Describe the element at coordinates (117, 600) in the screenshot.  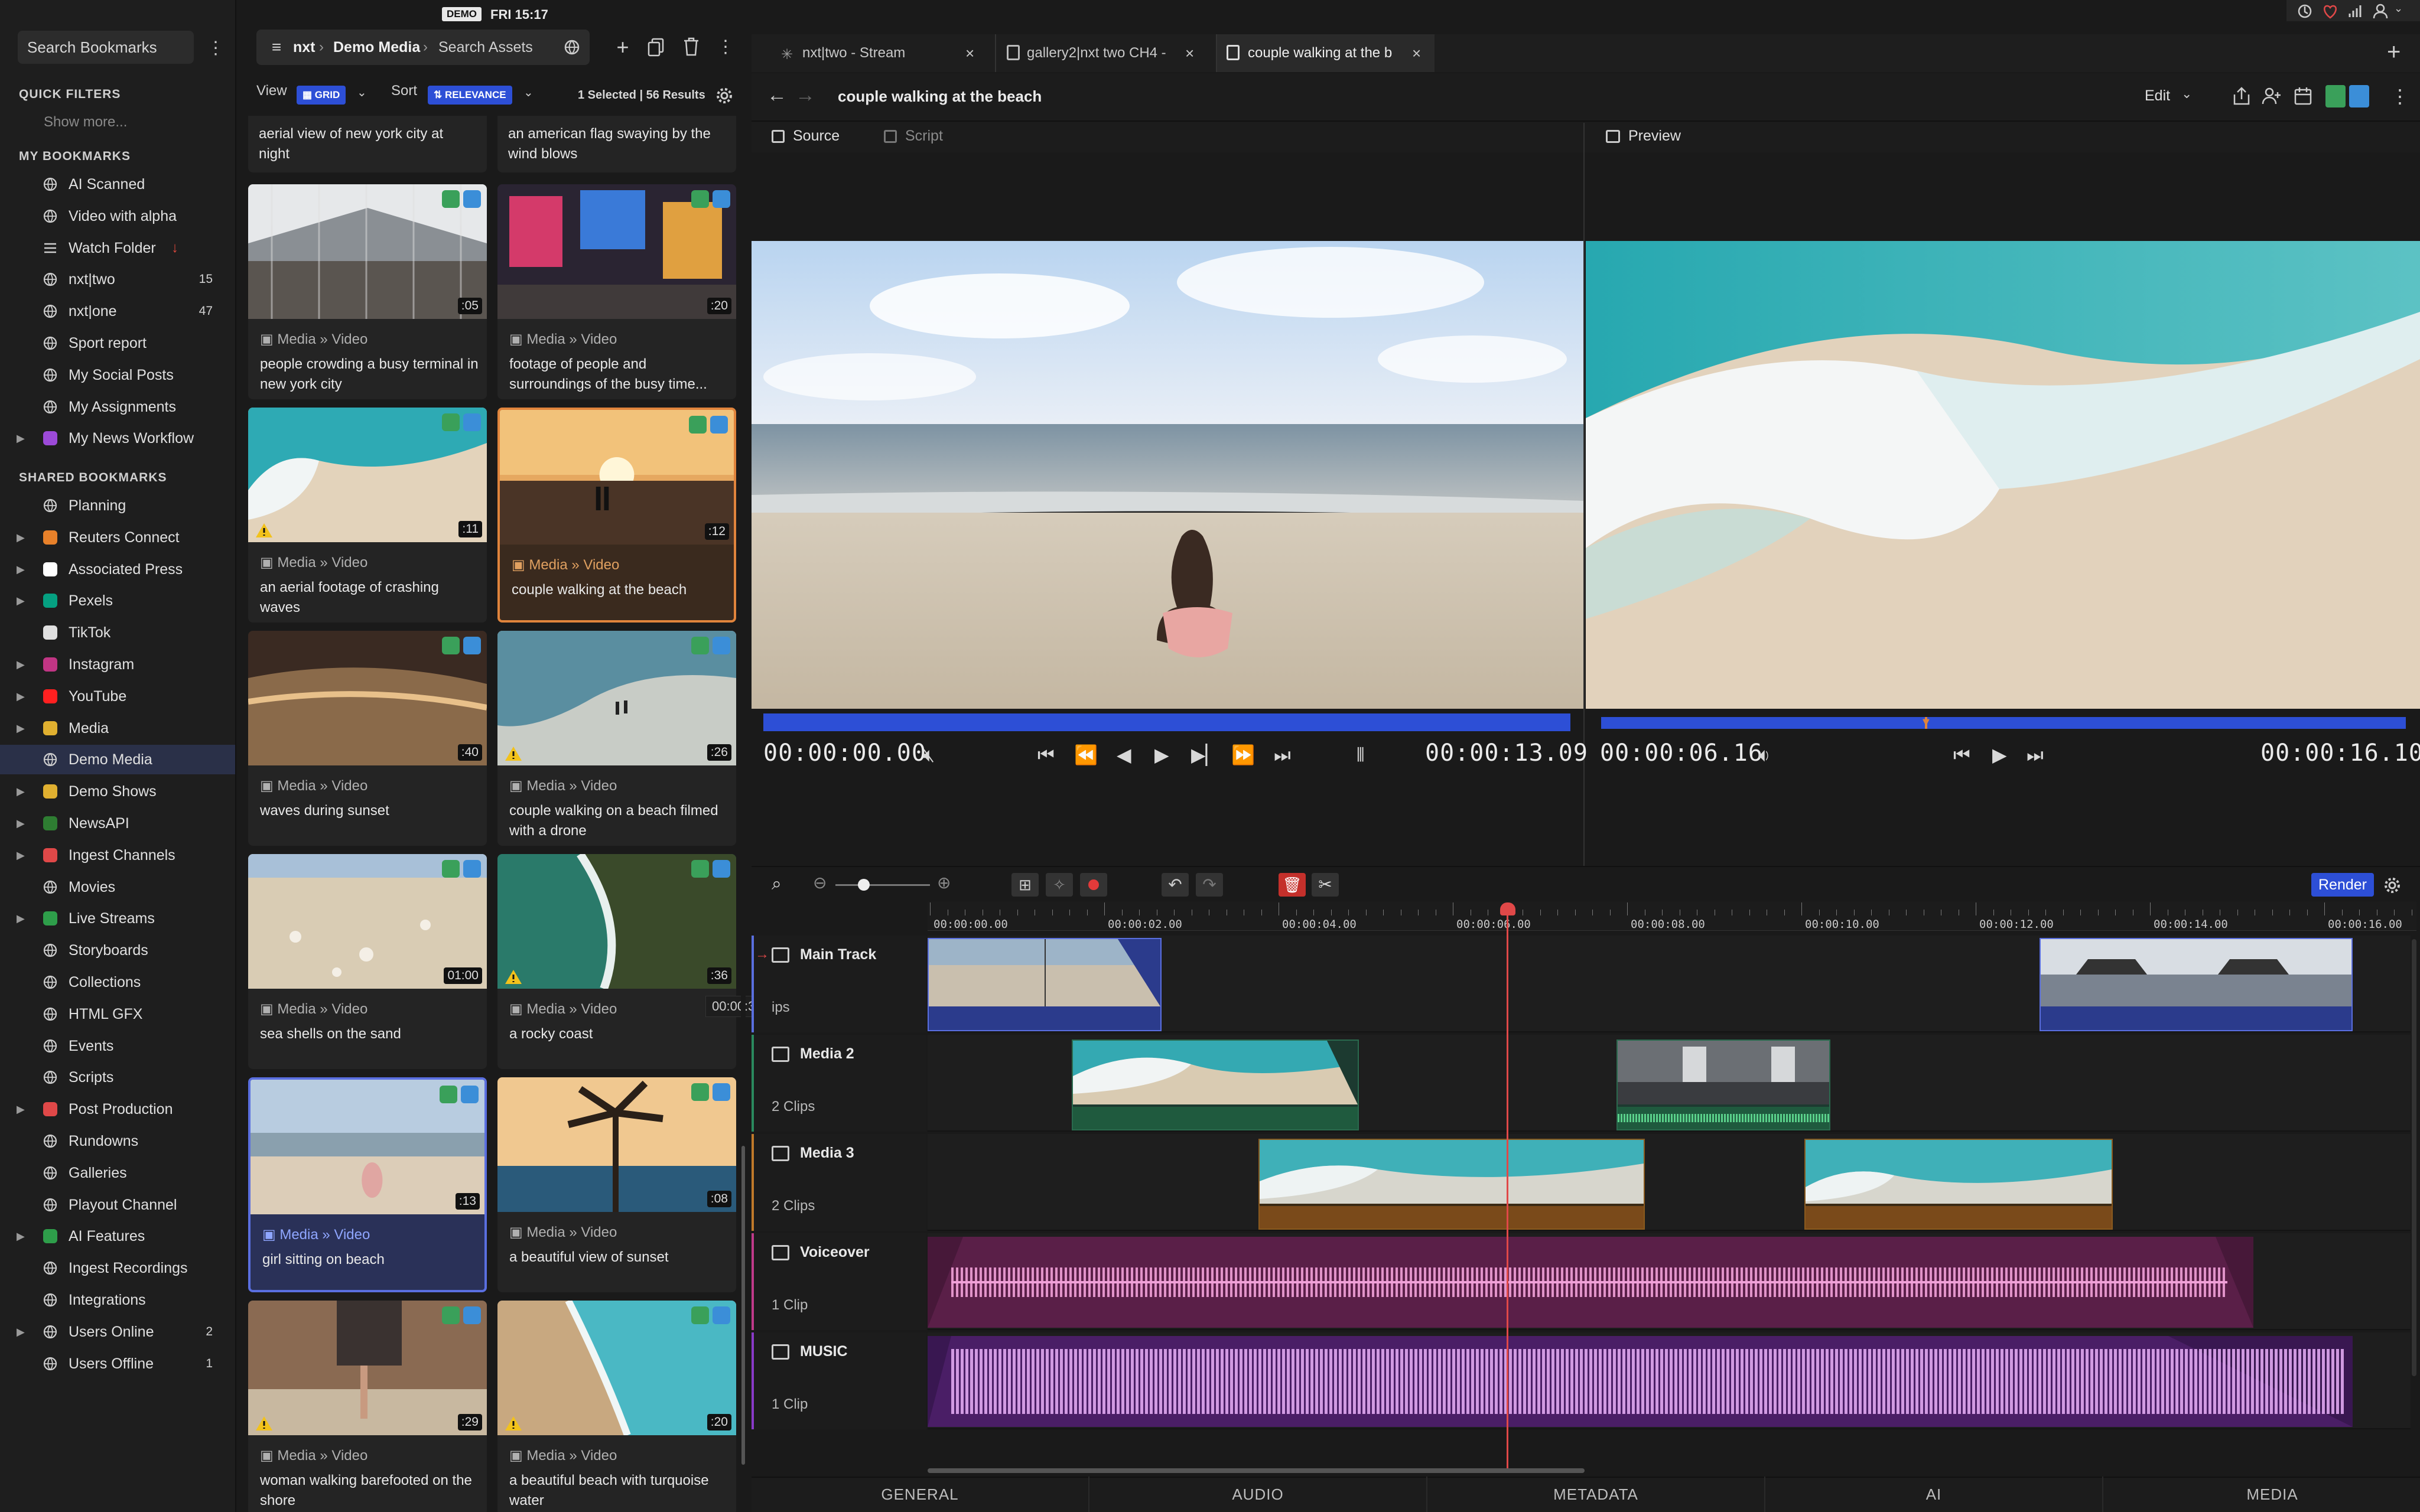
I see `sidebar-item-pexels: ▶ Pexels` at that location.